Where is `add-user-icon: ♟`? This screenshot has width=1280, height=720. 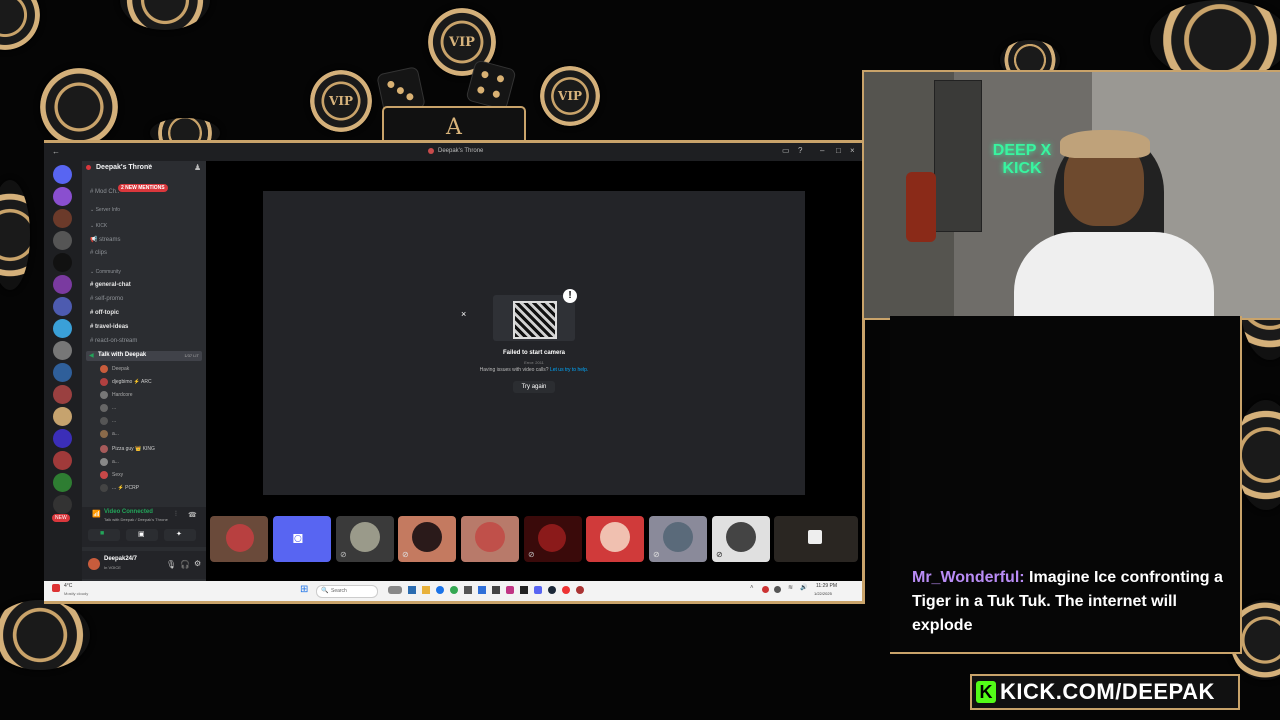
add-user-icon: ♟ is located at coordinates (197, 167).